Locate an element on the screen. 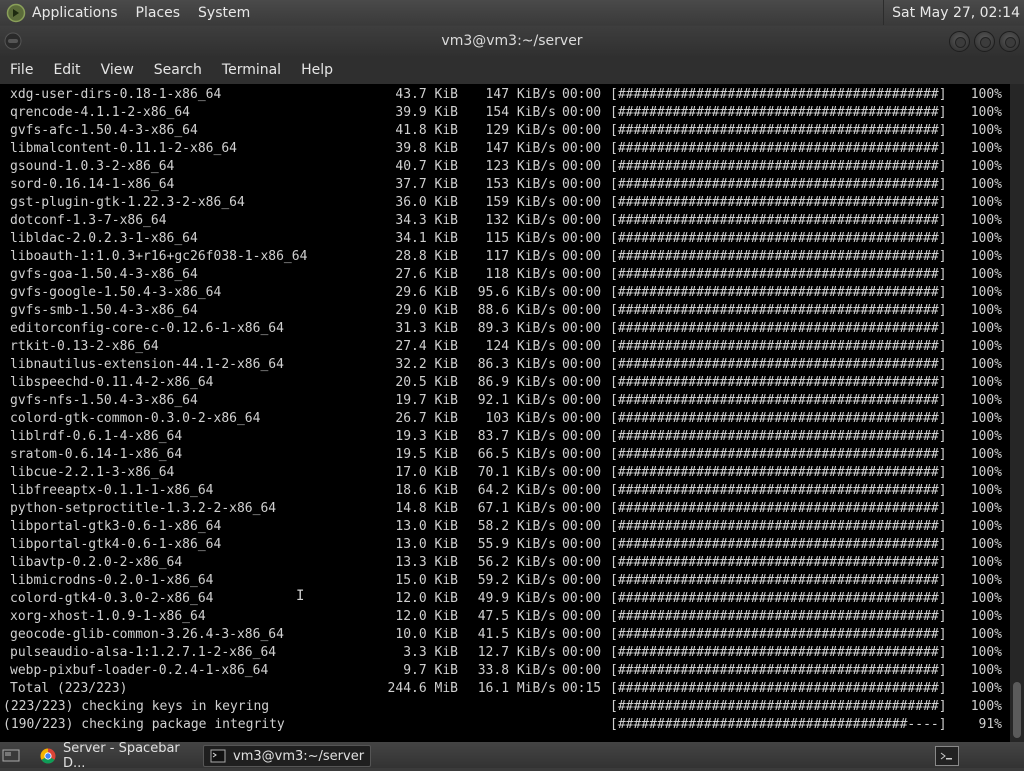 This screenshot has width=1024, height=771. chrome-icon is located at coordinates (48, 756).